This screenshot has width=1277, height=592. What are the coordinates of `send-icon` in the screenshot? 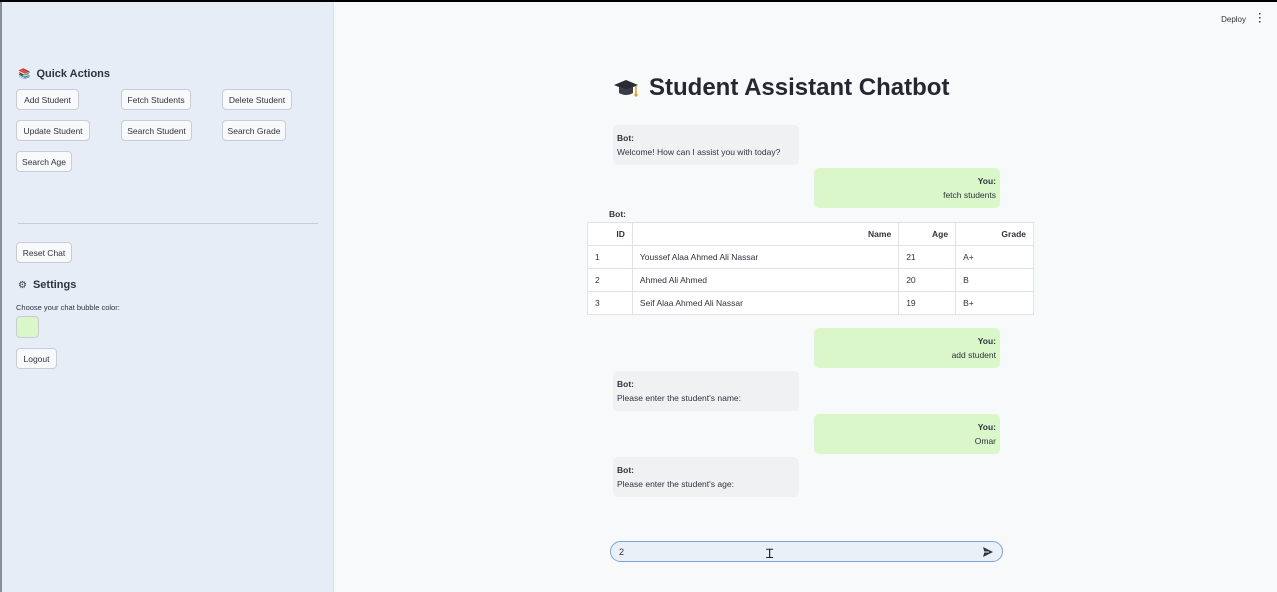 It's located at (988, 552).